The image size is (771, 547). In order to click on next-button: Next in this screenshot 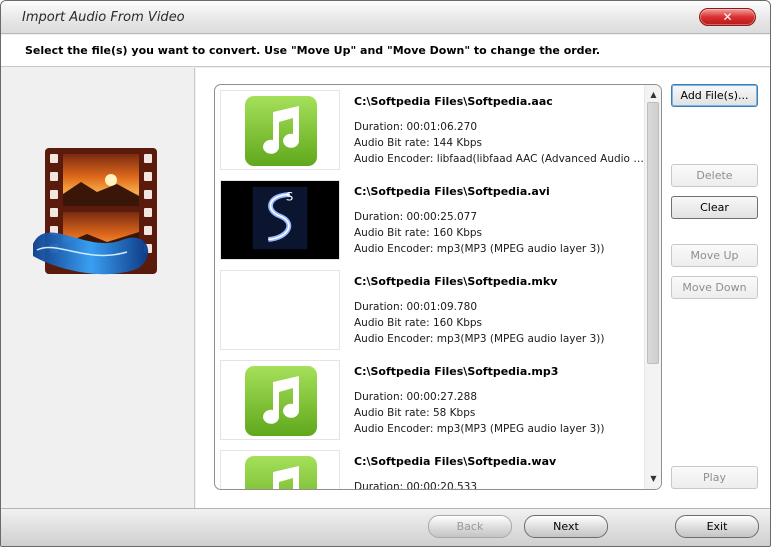, I will do `click(566, 526)`.